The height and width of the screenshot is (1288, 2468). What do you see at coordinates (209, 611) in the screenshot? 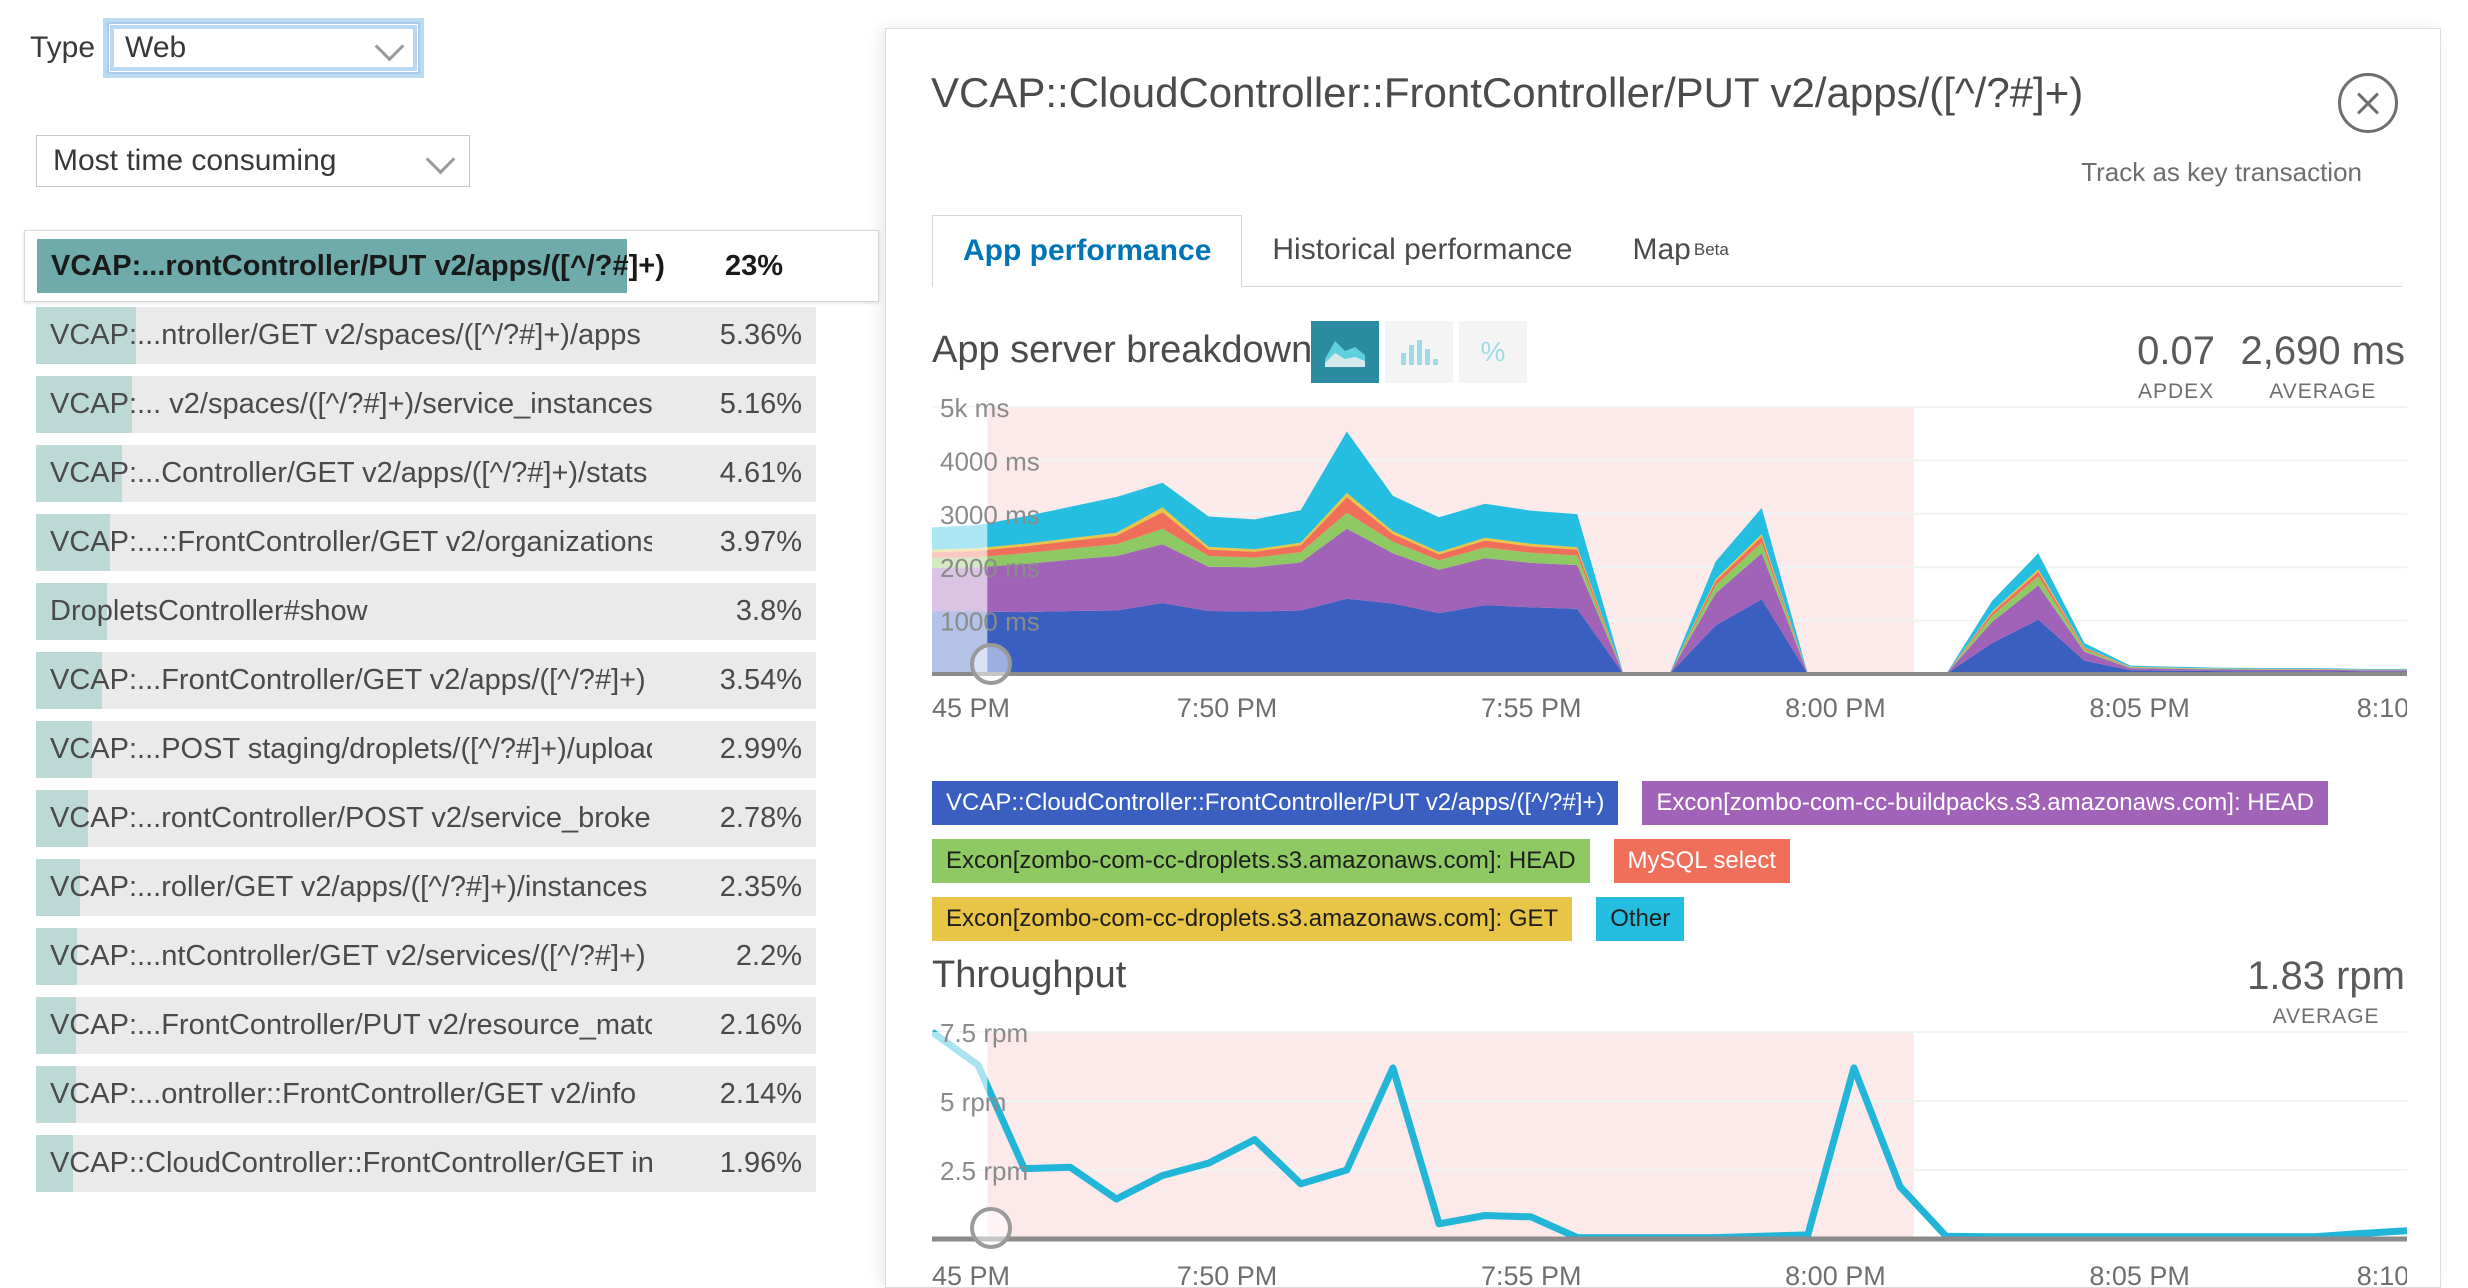
I see `transaction-name: DropletsController#show` at bounding box center [209, 611].